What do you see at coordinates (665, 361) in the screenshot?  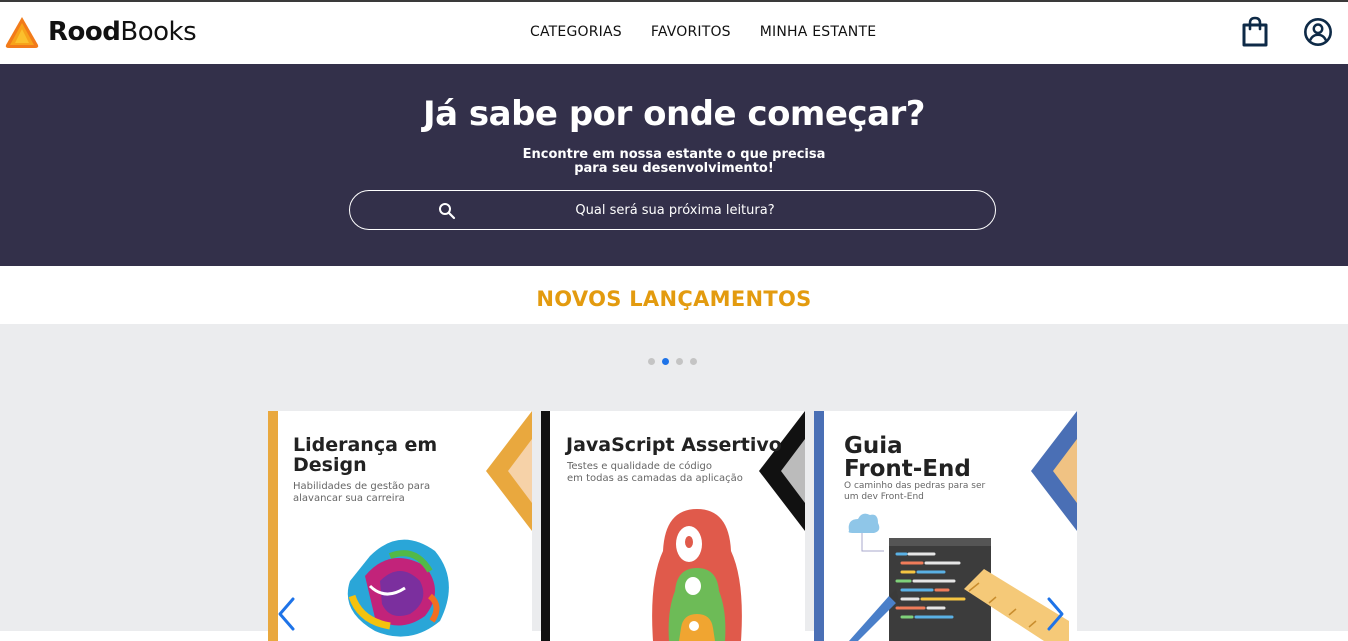 I see `carousel-dot-active` at bounding box center [665, 361].